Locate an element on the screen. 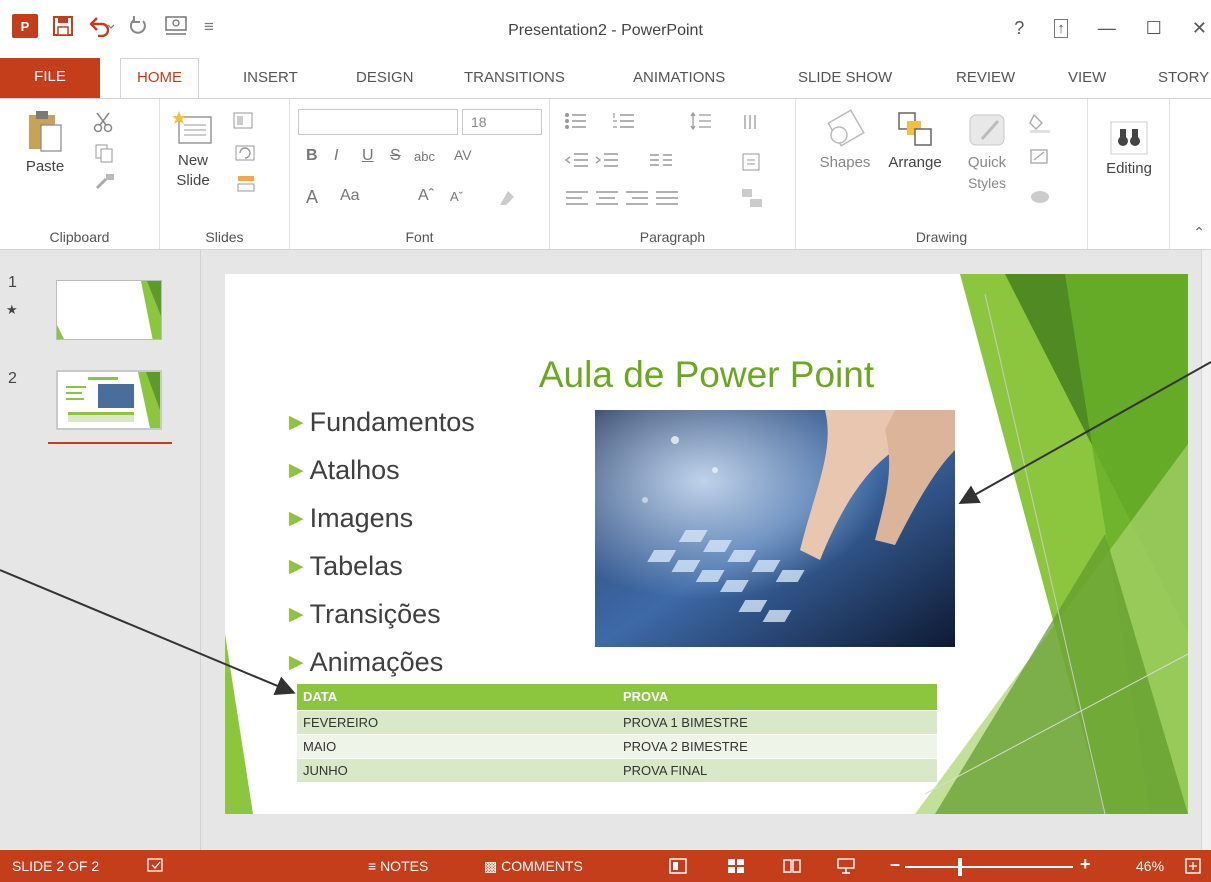  arrange-icon is located at coordinates (915, 129).